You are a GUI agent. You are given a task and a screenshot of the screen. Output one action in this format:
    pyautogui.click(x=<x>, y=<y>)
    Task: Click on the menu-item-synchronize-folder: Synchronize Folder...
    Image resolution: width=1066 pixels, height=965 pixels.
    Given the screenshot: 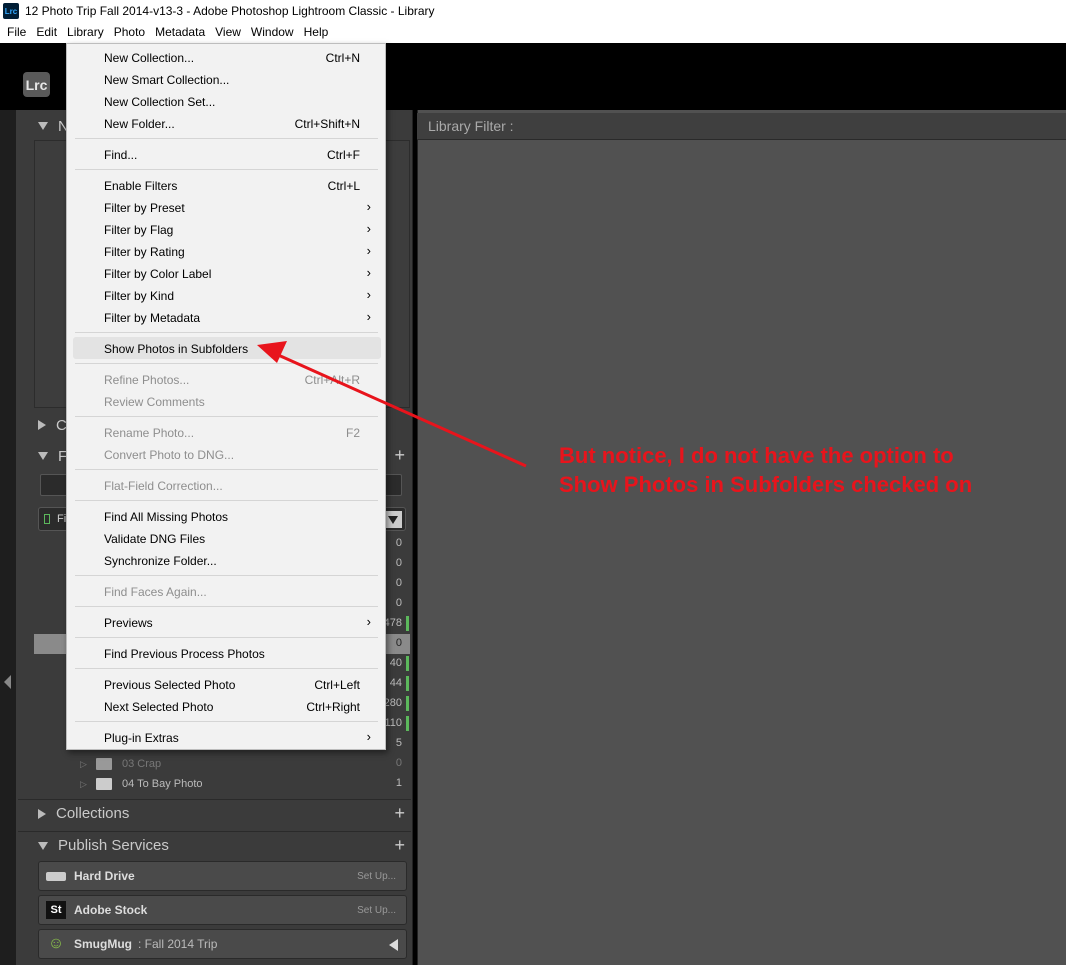 What is the action you would take?
    pyautogui.click(x=226, y=560)
    